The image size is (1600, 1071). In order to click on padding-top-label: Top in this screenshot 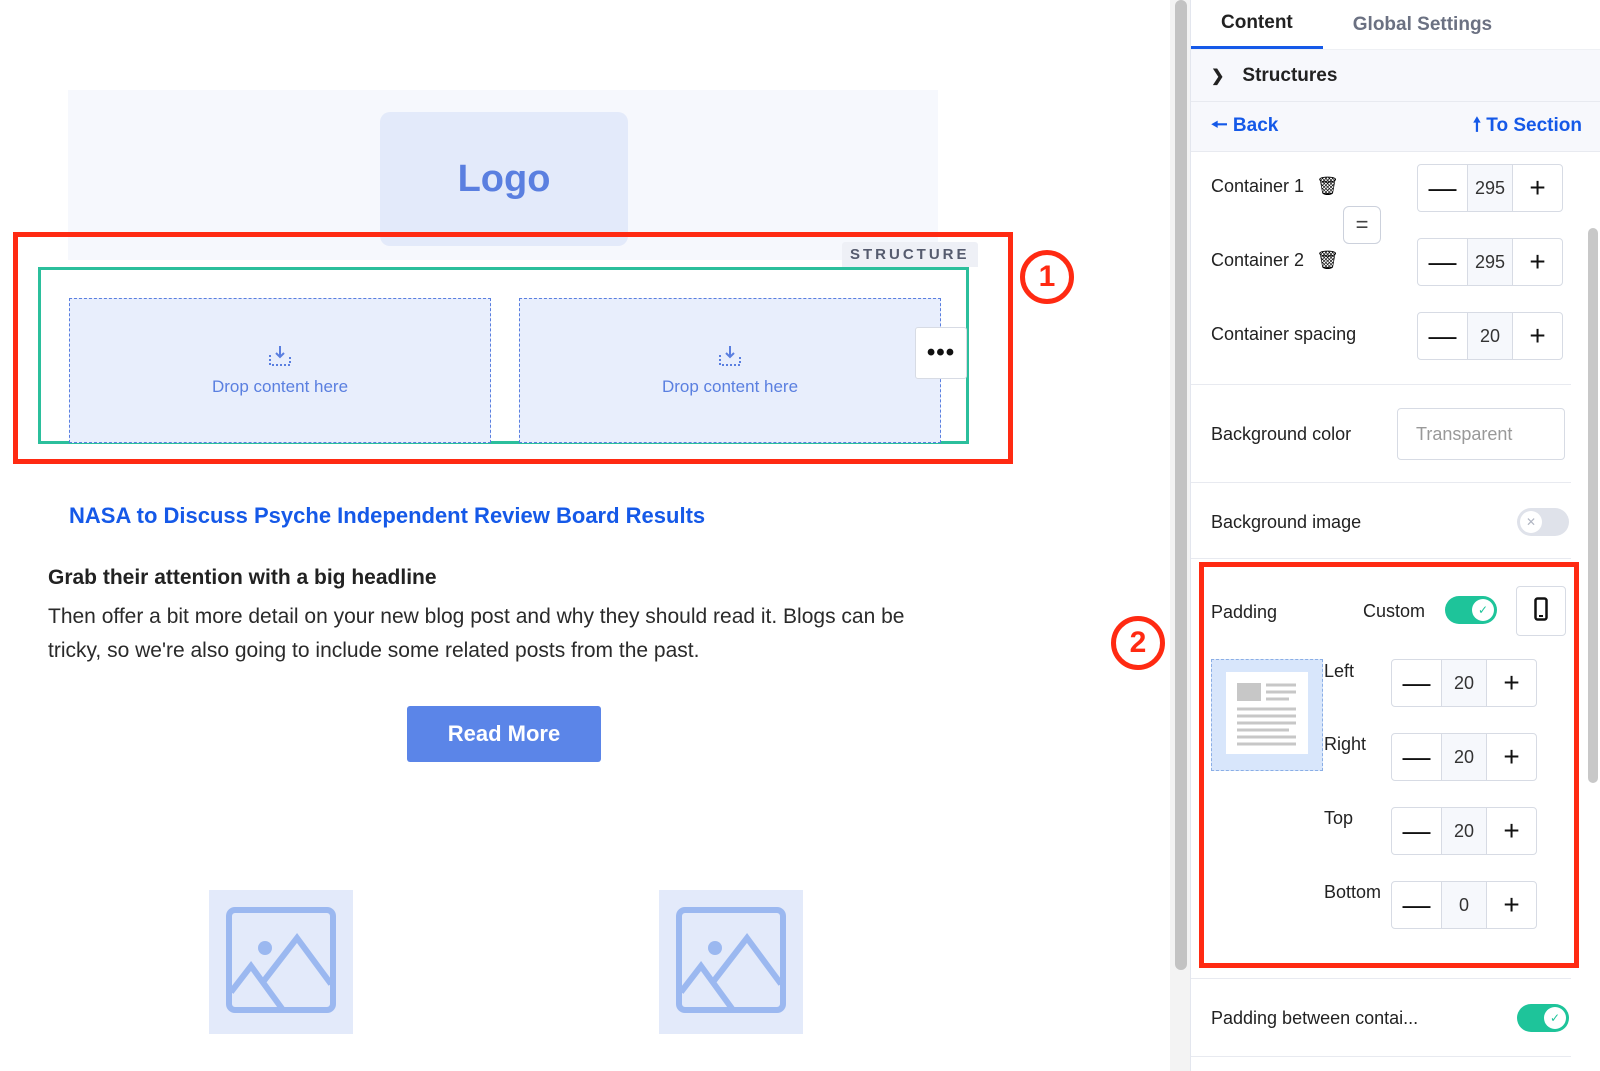, I will do `click(1339, 818)`.